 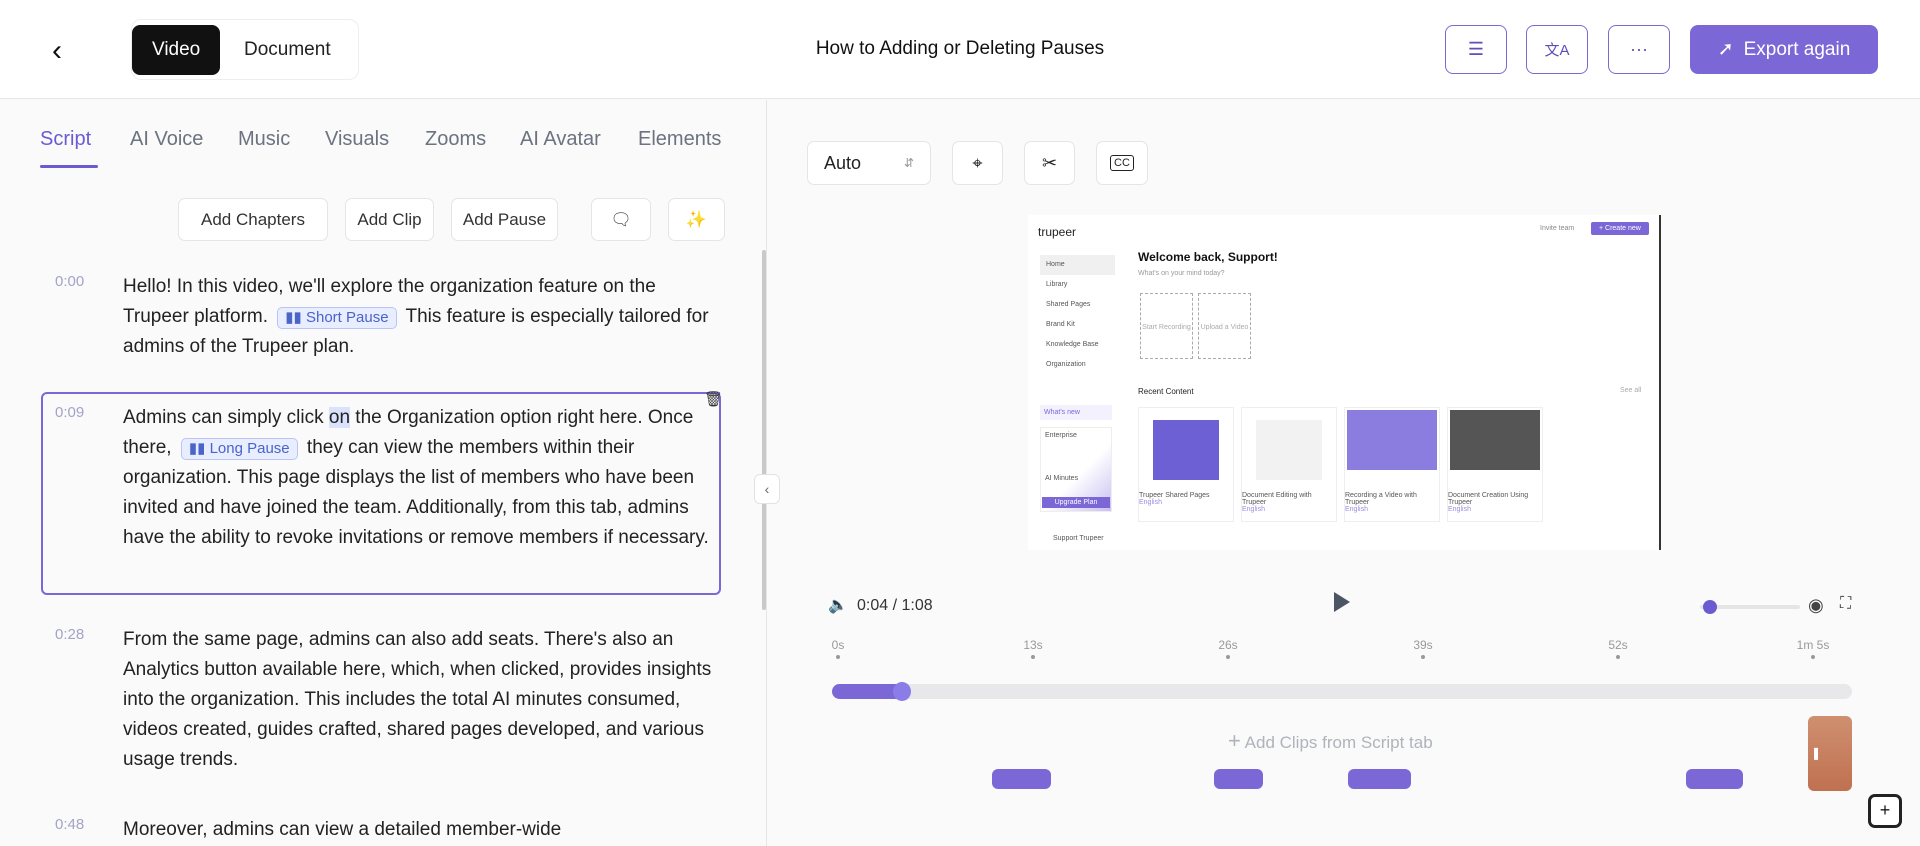 I want to click on export-again-button: ➚ Export again, so click(x=1784, y=49).